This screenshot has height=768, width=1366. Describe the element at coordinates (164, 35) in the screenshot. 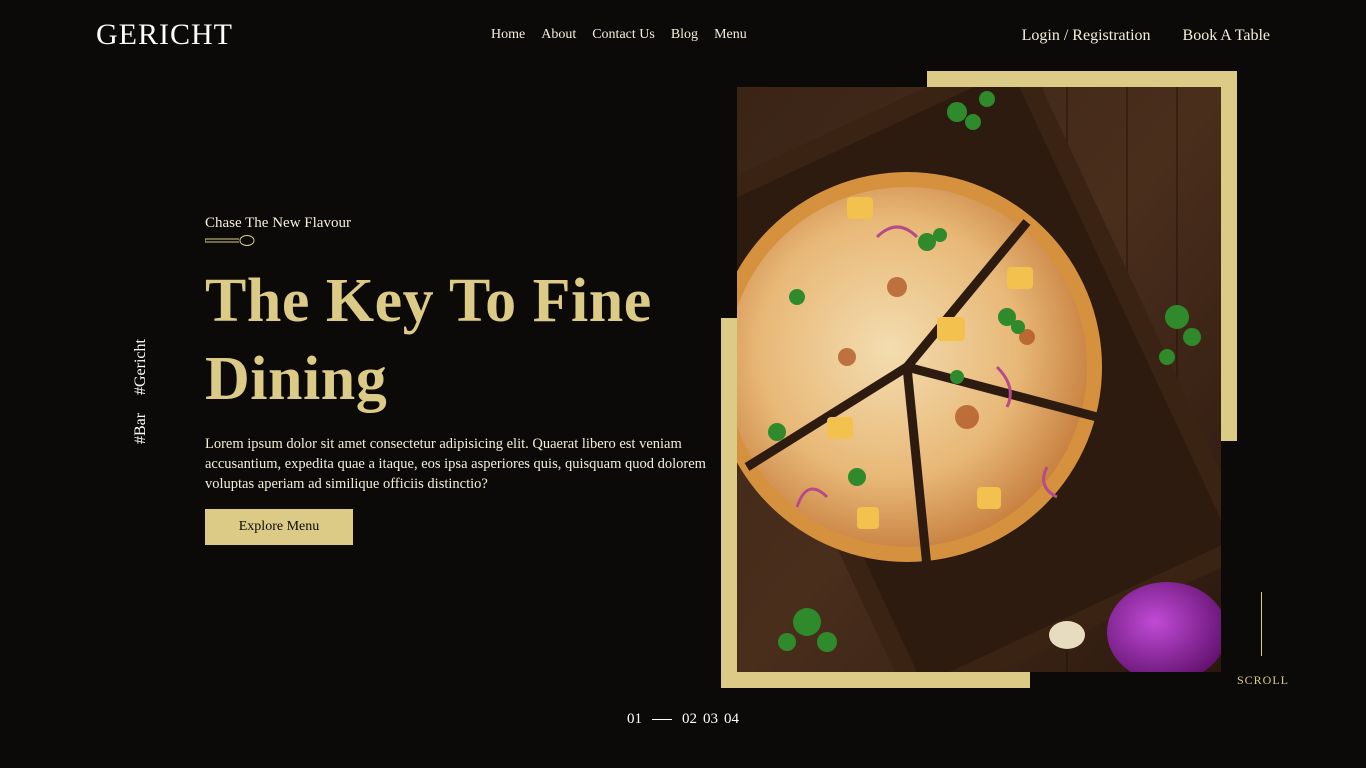

I see `logo: GERICHT` at that location.